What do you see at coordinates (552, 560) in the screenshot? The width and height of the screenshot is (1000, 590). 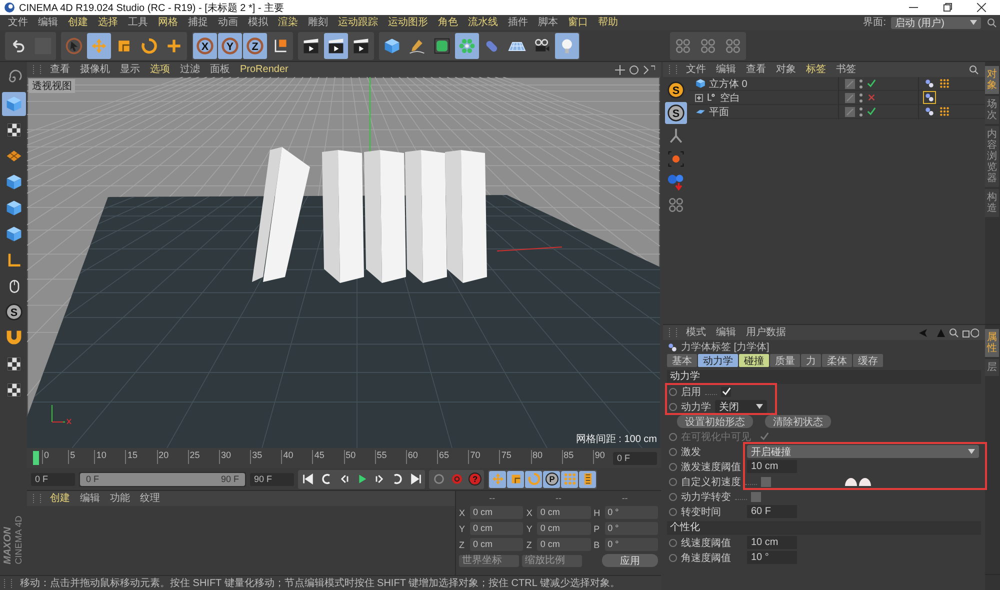 I see `dropdown: 缩放比例` at bounding box center [552, 560].